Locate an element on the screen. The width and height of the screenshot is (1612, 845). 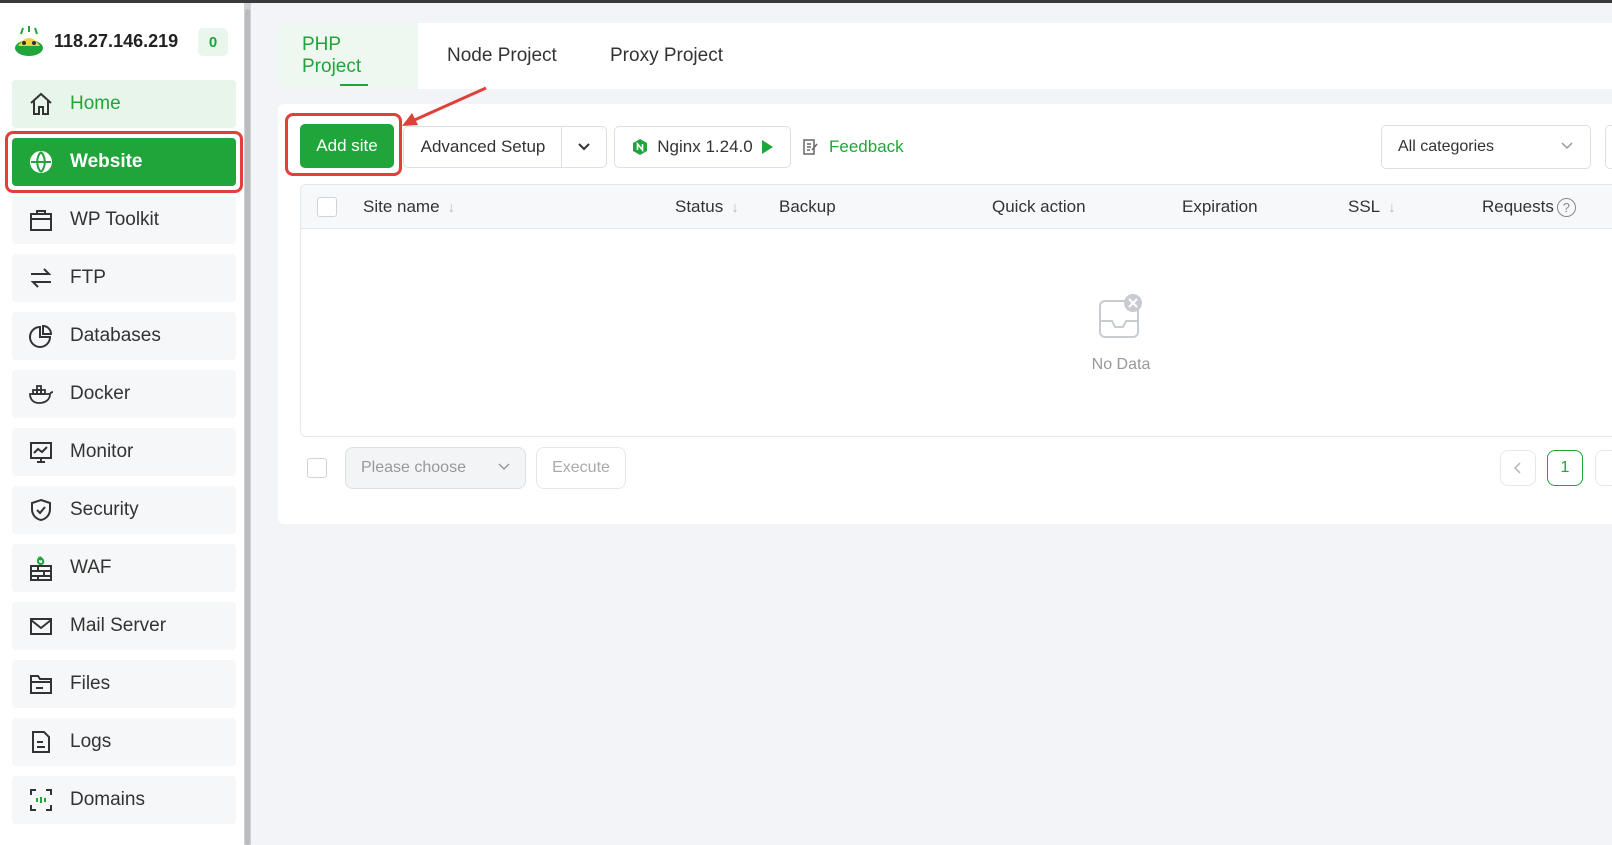
nginx-icon is located at coordinates (640, 147).